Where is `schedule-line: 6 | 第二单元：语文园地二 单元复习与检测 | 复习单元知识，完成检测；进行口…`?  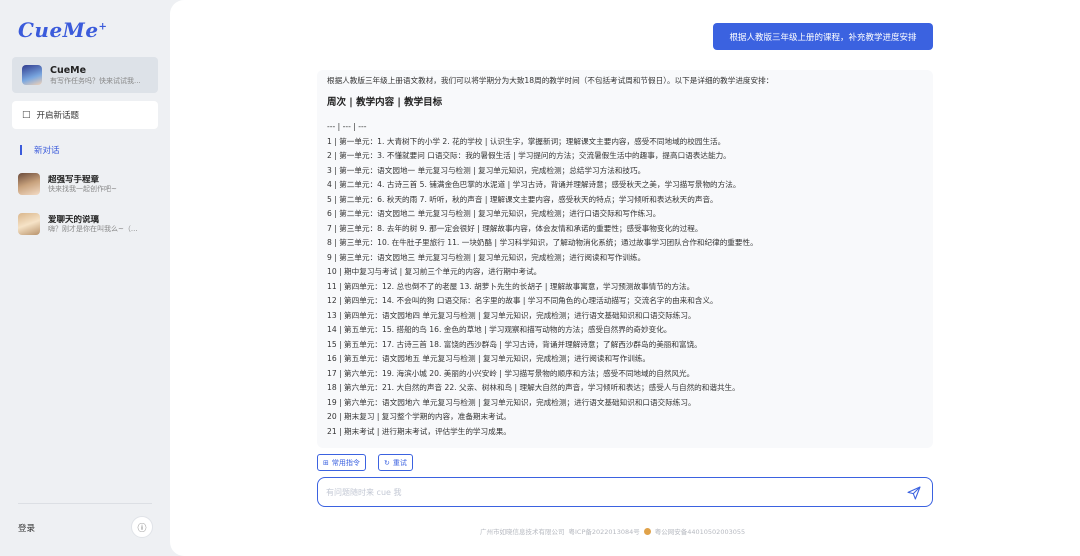
schedule-line: 6 | 第二单元：语文园地二 单元复习与检测 | 复习单元知识，完成检测；进行口… is located at coordinates (494, 213).